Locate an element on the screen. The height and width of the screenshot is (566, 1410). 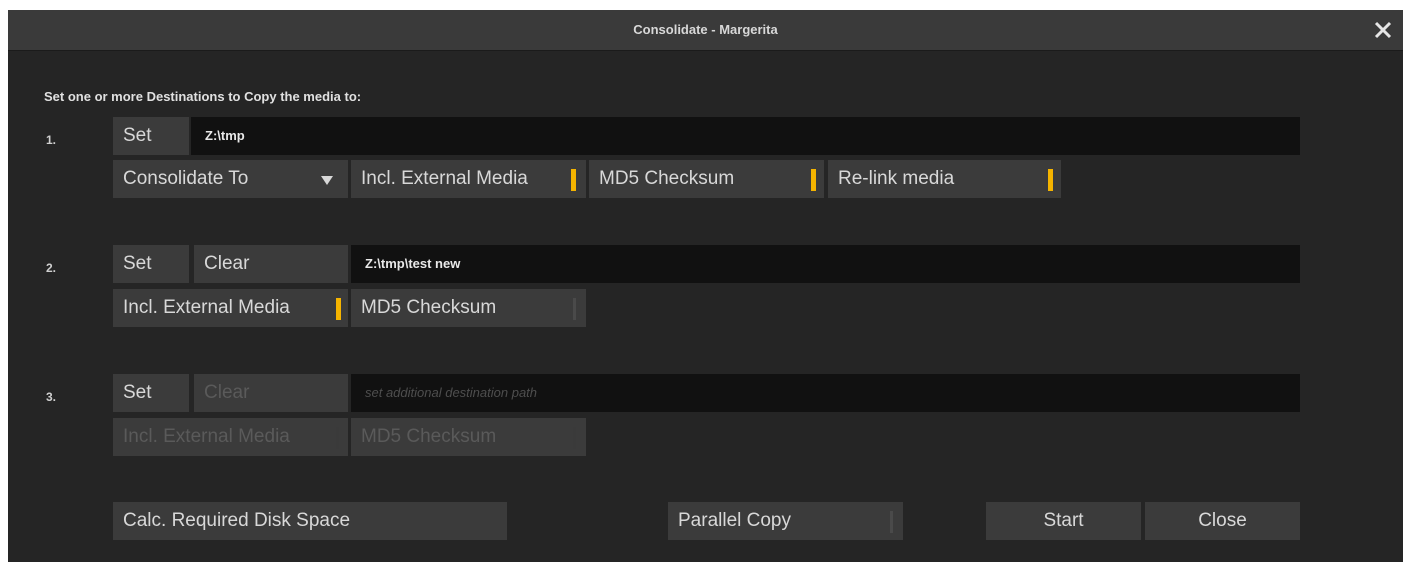
parallel-copy-toggle: Parallel Copy is located at coordinates (785, 521).